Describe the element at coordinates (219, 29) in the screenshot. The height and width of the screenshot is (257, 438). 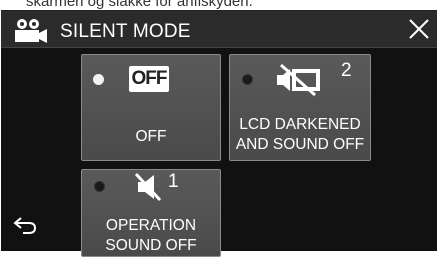
I see `header-bar: SILENT MODE` at that location.